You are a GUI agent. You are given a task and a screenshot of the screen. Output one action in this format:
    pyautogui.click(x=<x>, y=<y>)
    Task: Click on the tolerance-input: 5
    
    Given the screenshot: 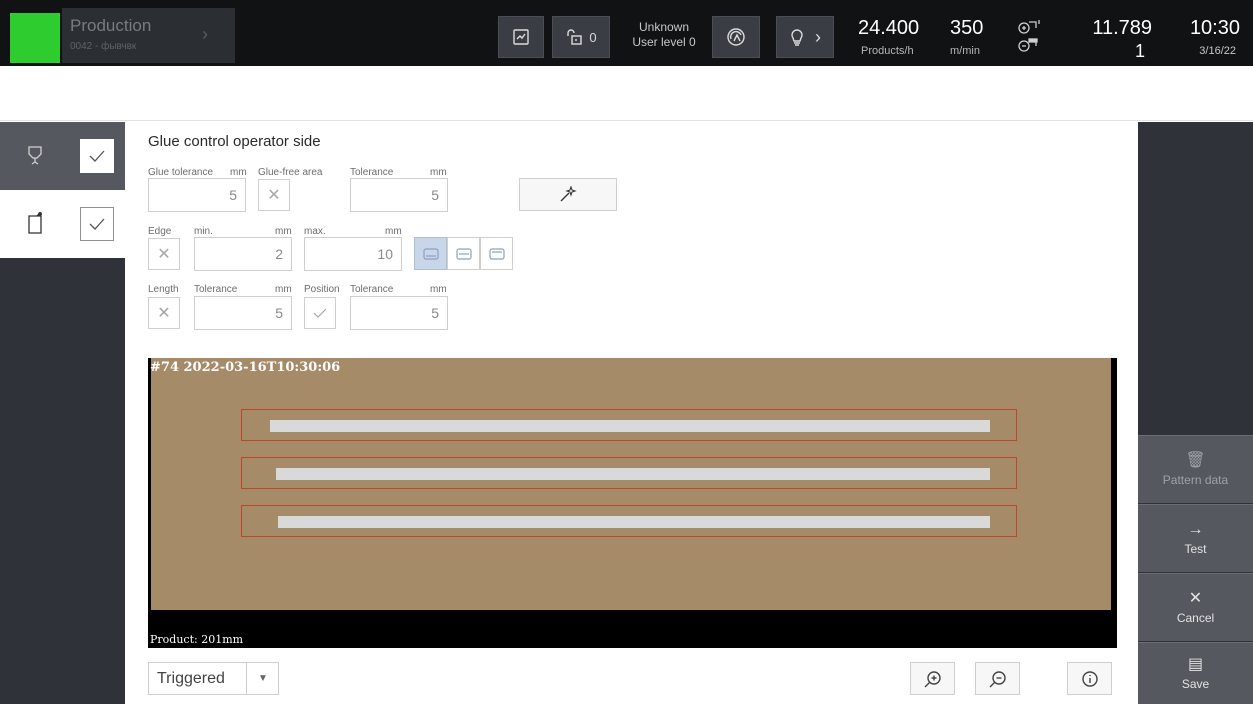 What is the action you would take?
    pyautogui.click(x=399, y=195)
    